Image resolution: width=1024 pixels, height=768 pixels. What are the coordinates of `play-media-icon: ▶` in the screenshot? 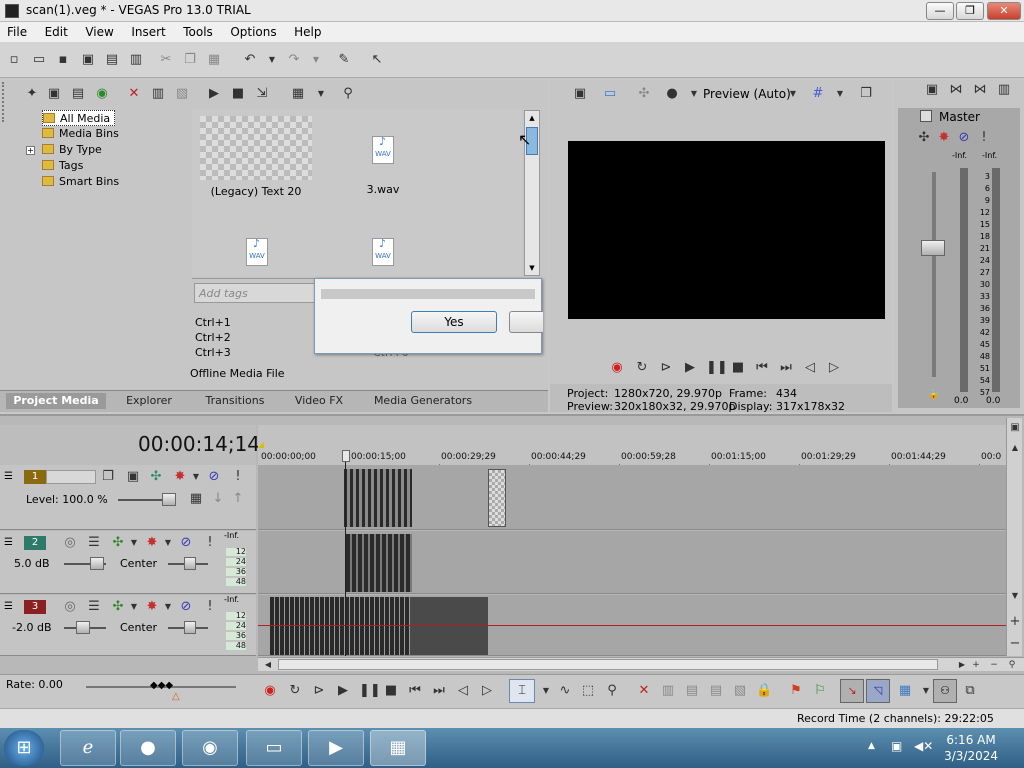 It's located at (214, 94).